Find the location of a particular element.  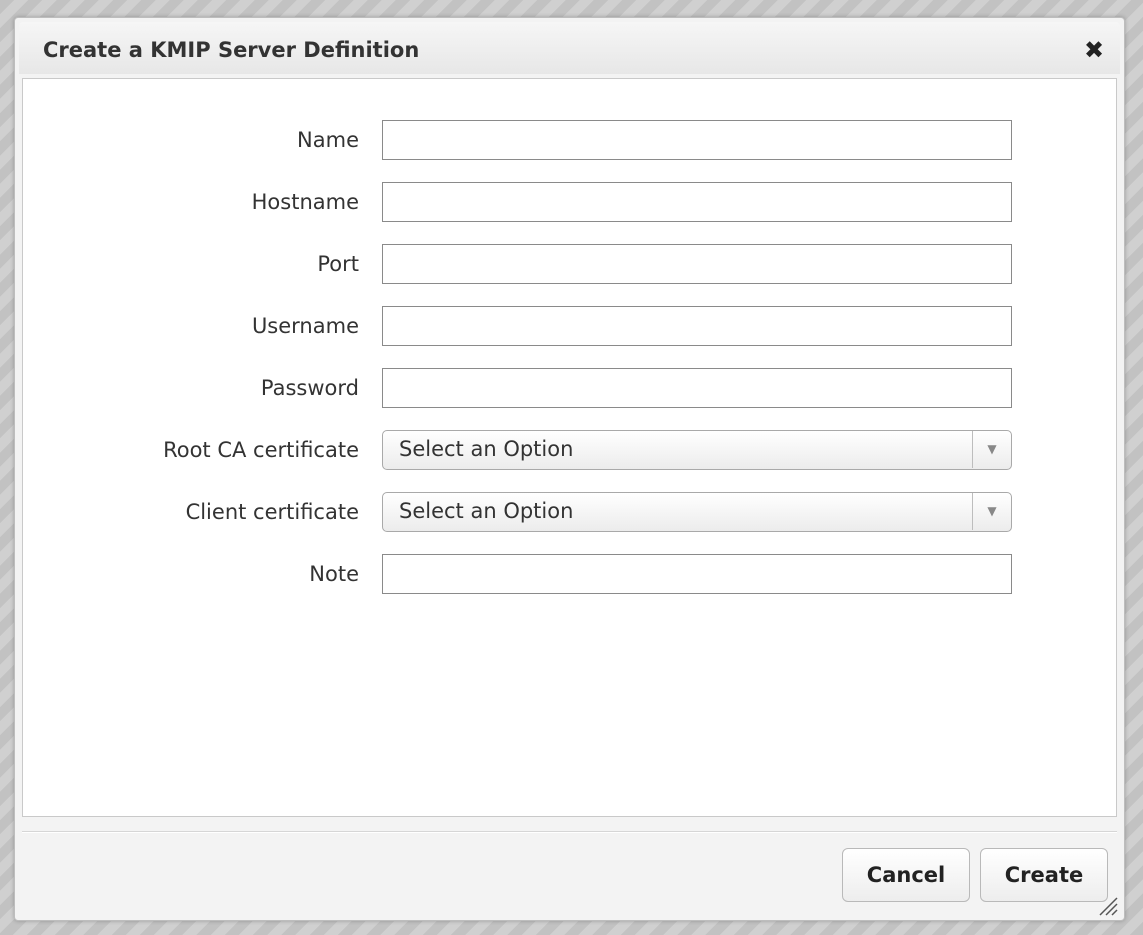

form-row-password: Password is located at coordinates (523, 388).